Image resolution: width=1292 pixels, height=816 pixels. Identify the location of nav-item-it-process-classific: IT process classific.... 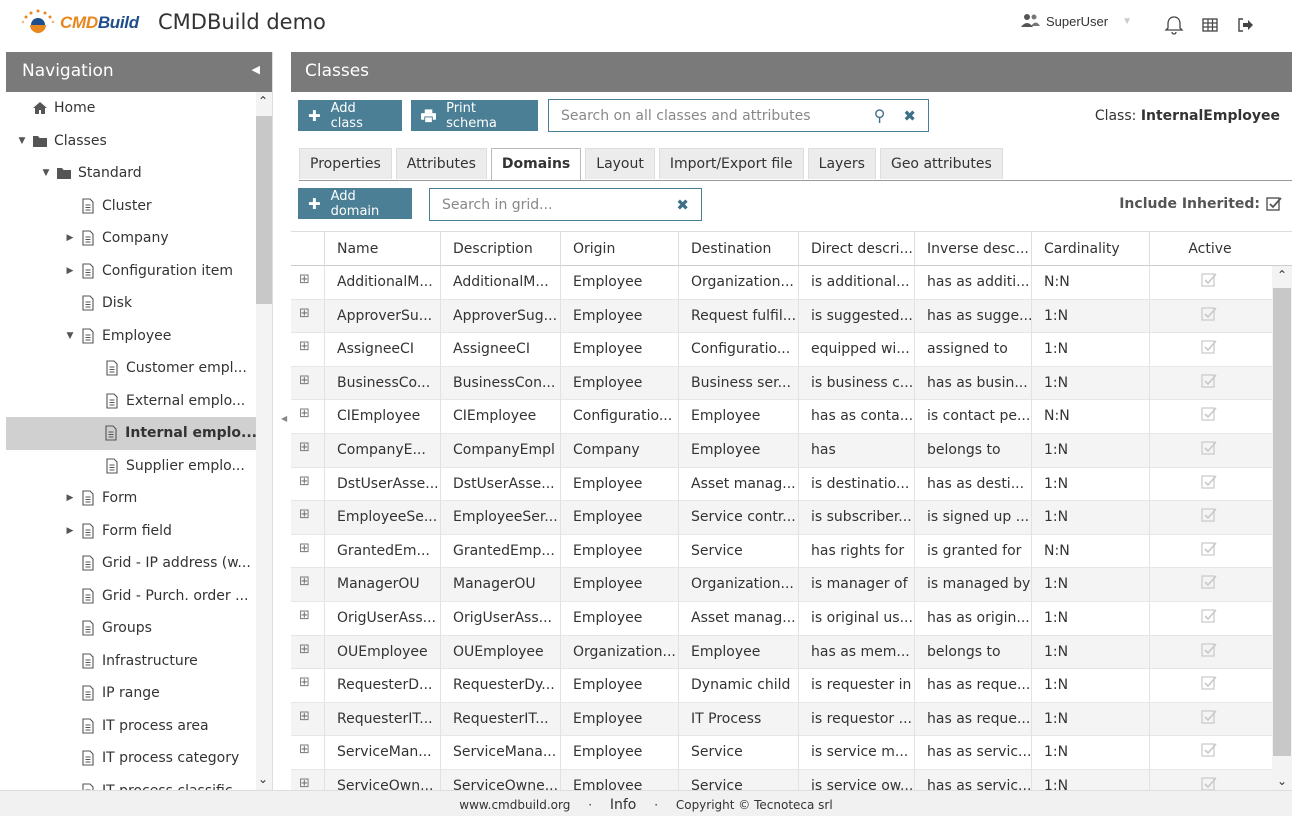
(131, 782).